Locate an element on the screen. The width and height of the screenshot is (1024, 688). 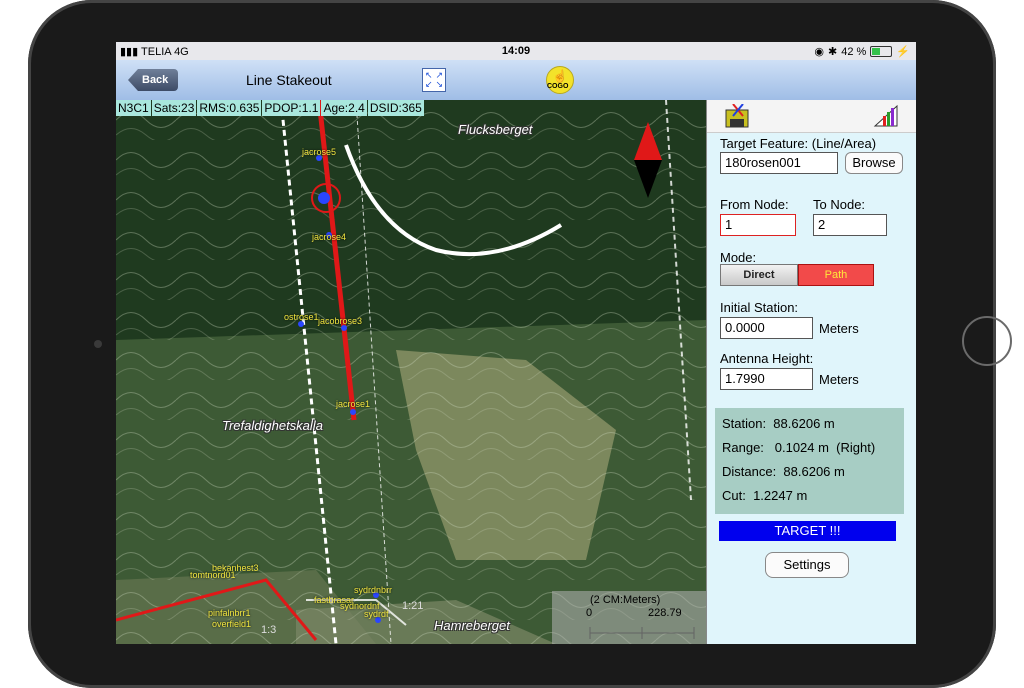
place-label-flucksberget: Flucksberget is located at coordinates (495, 129).